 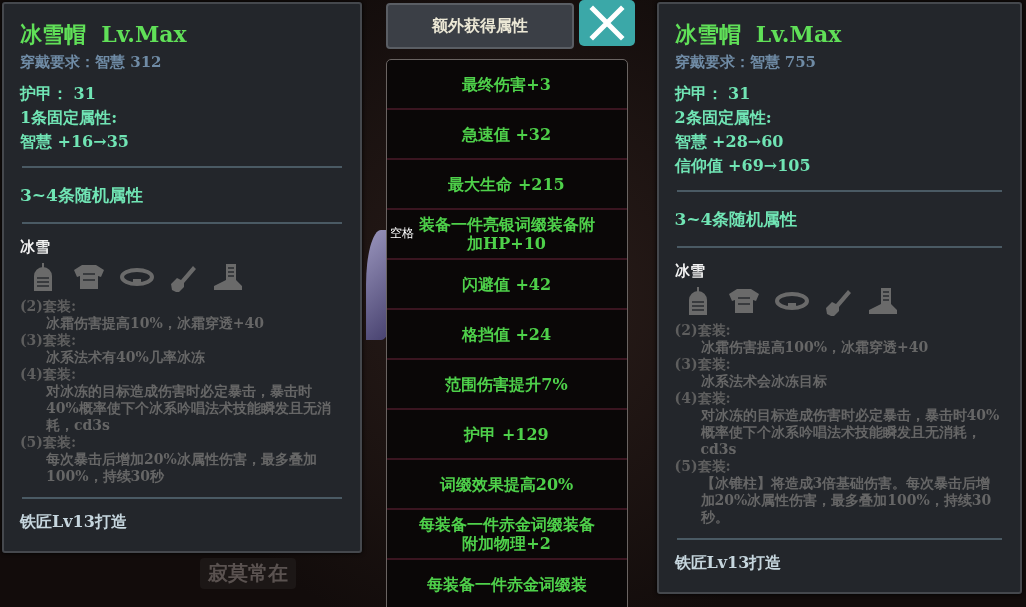 What do you see at coordinates (479, 26) in the screenshot?
I see `extra-attributes-title: 额外获得属性` at bounding box center [479, 26].